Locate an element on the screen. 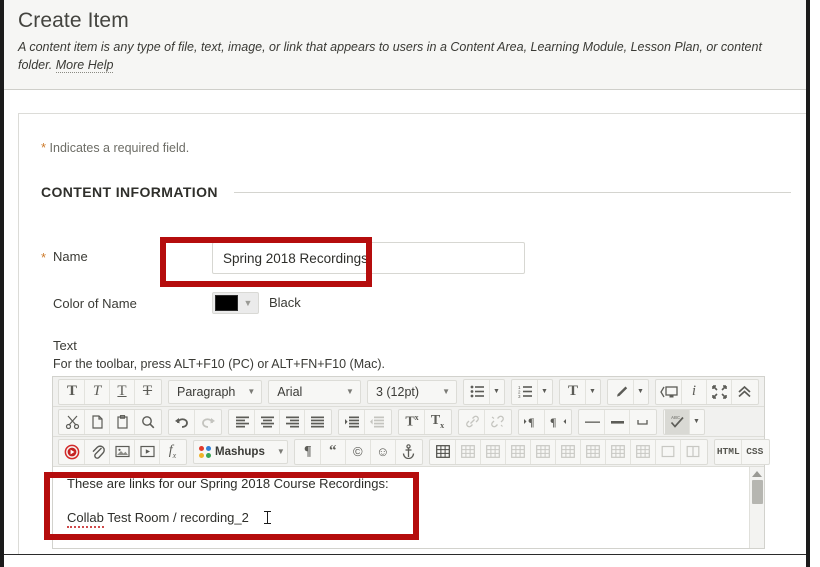  editor-toolbar-row-3: fx Mashups ▼ ¶ “ © ☺ HTML CSS is located at coordinates (411, 452).